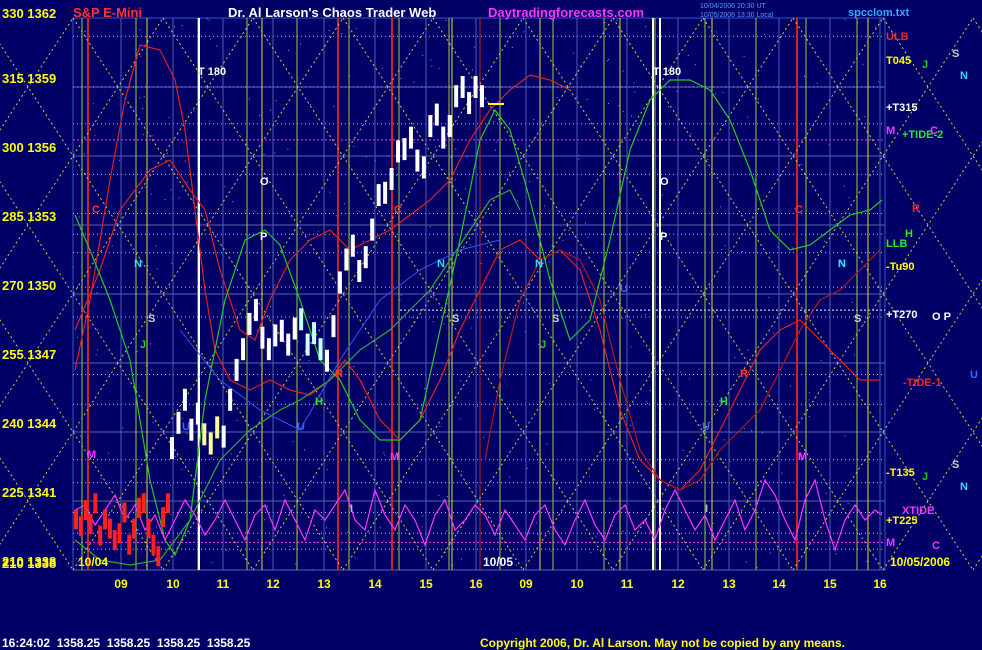 Image resolution: width=982 pixels, height=650 pixels. I want to click on chart-label-33: I, so click(351, 509).